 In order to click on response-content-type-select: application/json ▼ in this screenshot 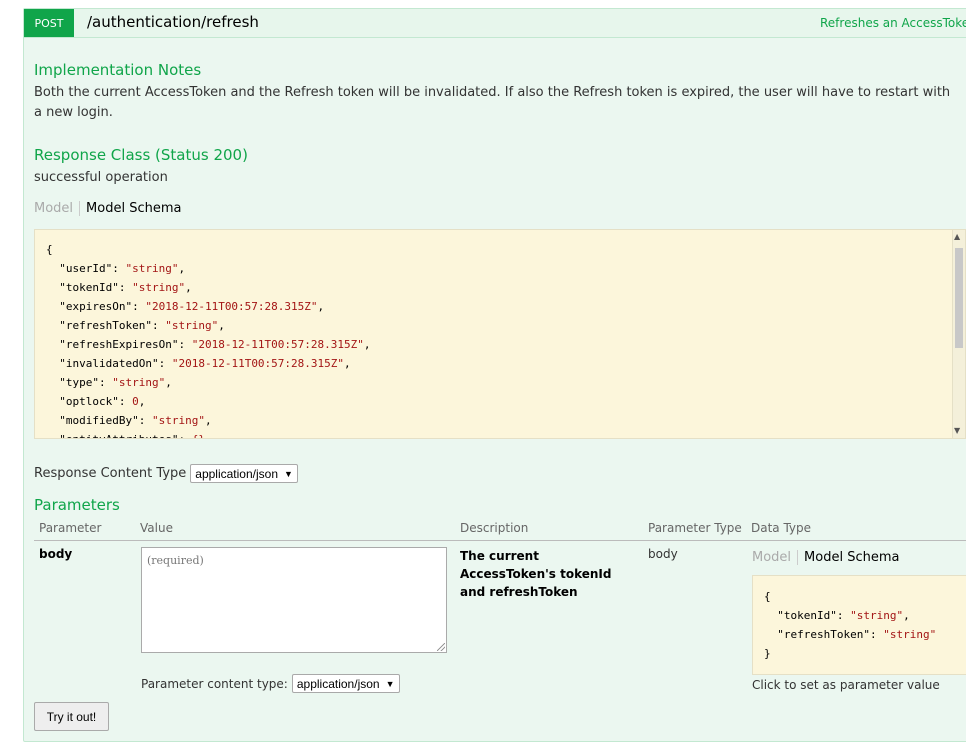, I will do `click(244, 473)`.